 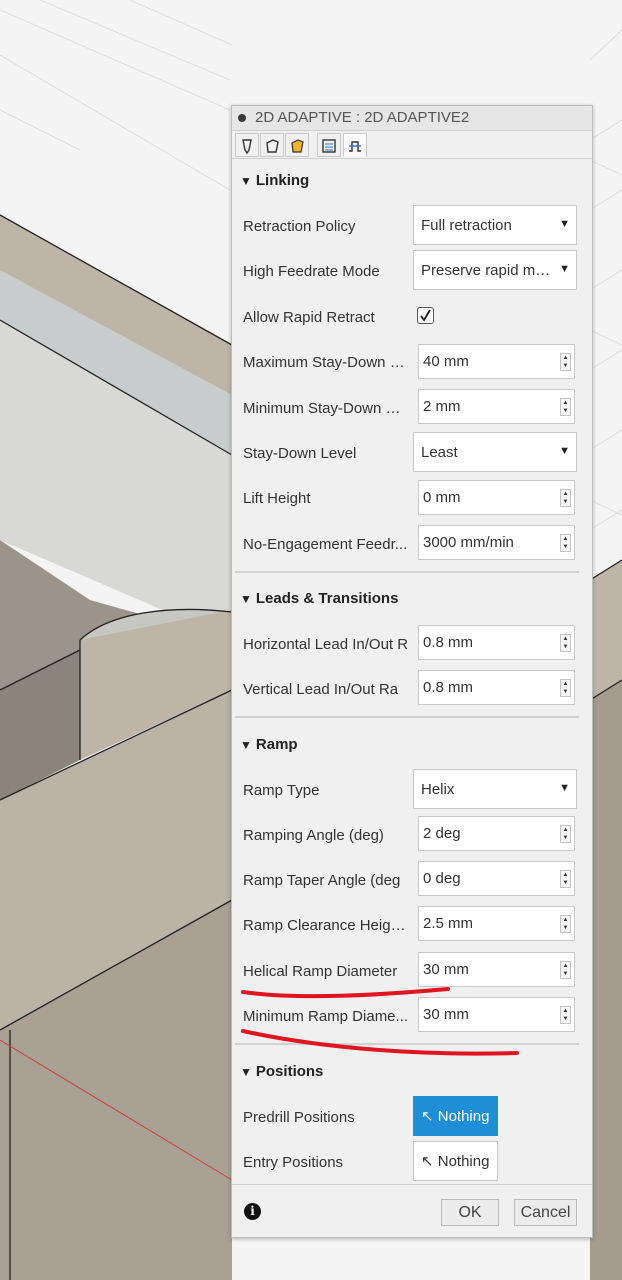 What do you see at coordinates (496, 923) in the screenshot?
I see `ramp-clearance-height-input: 2.5 mm ▲ ▼` at bounding box center [496, 923].